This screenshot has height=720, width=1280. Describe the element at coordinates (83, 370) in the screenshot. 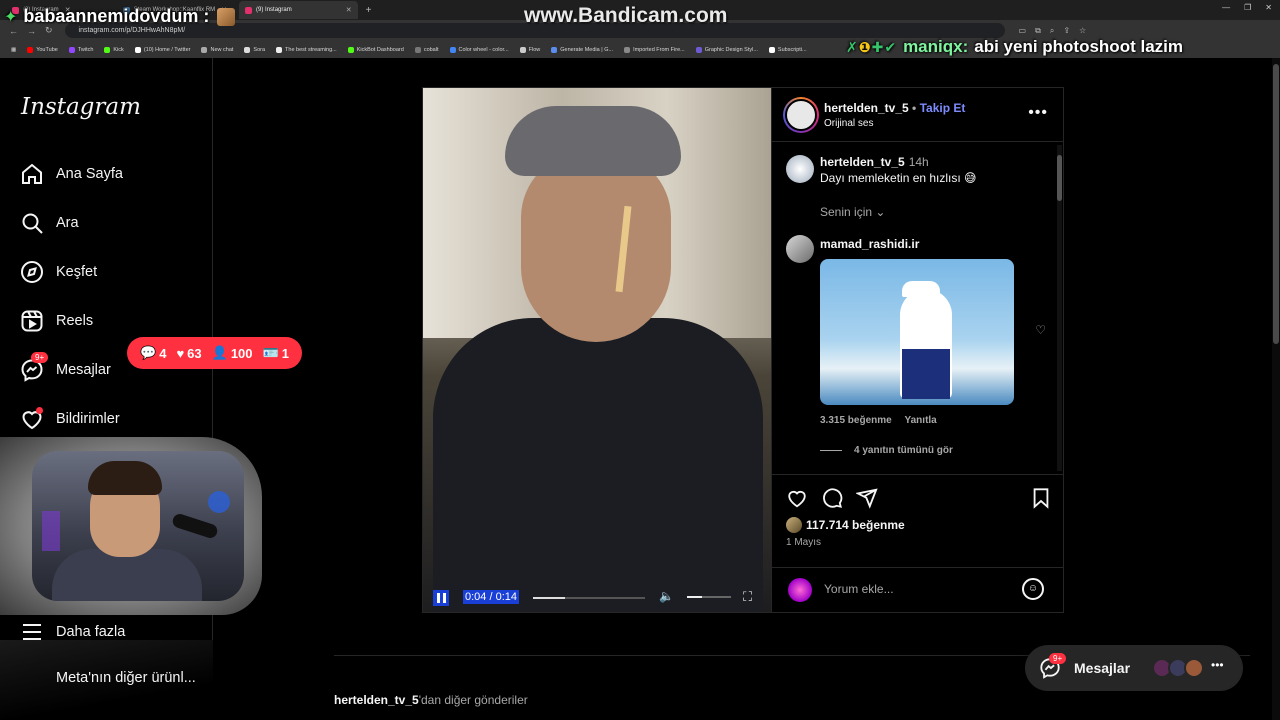

I see `sidebar-item-label: Mesajlar` at that location.